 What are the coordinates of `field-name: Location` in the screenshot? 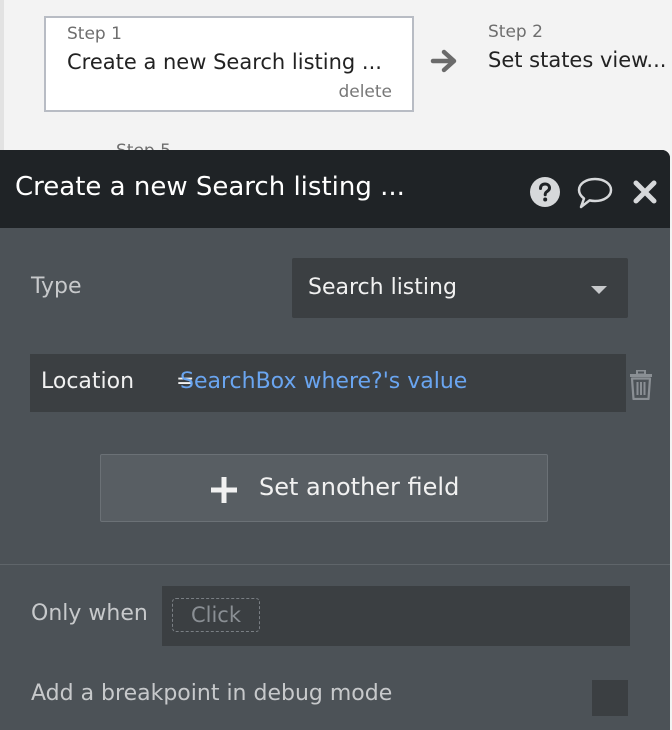 It's located at (88, 381).